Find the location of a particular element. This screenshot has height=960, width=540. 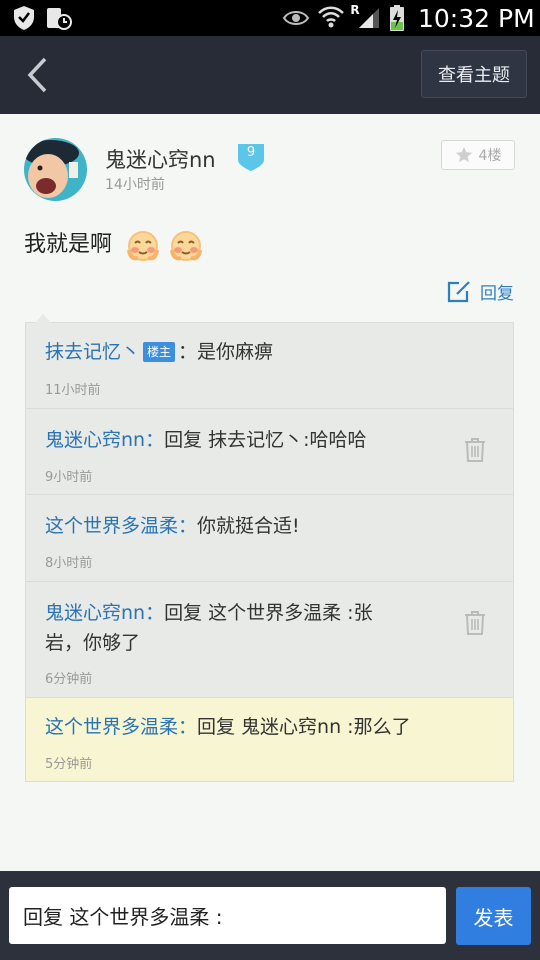

comment-time: 6分钟前 is located at coordinates (69, 679).